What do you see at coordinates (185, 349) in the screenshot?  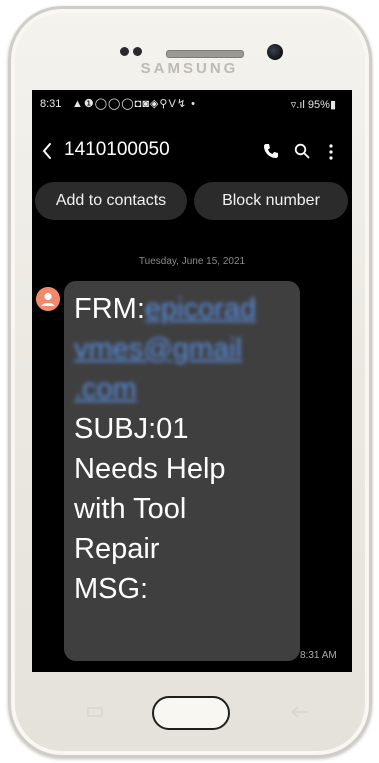 I see `email-link-part2: vmes@gmail` at bounding box center [185, 349].